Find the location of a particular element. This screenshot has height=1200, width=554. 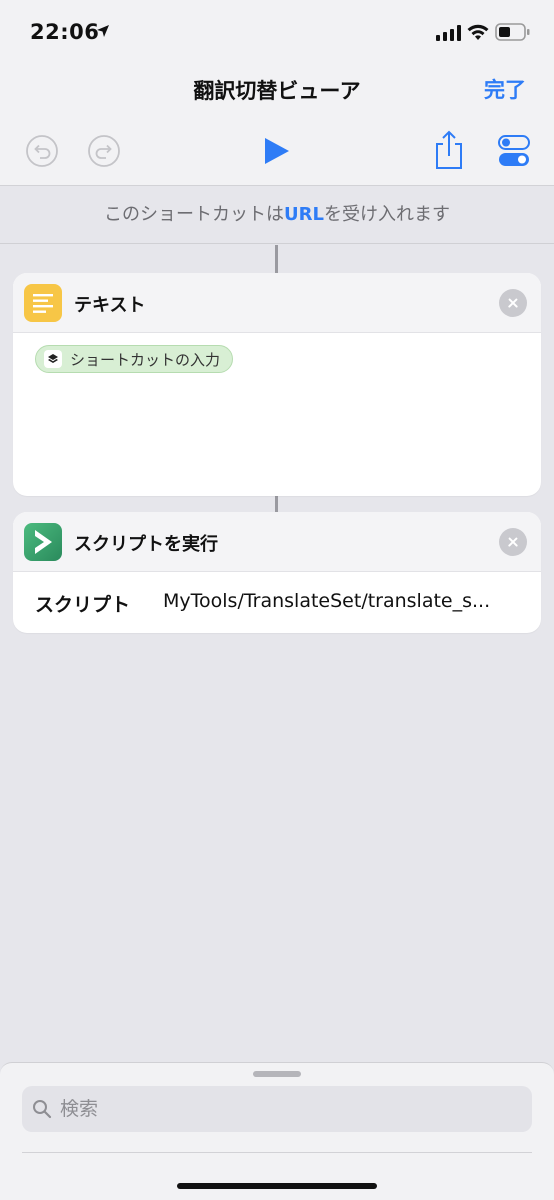

play-icon is located at coordinates (277, 151).